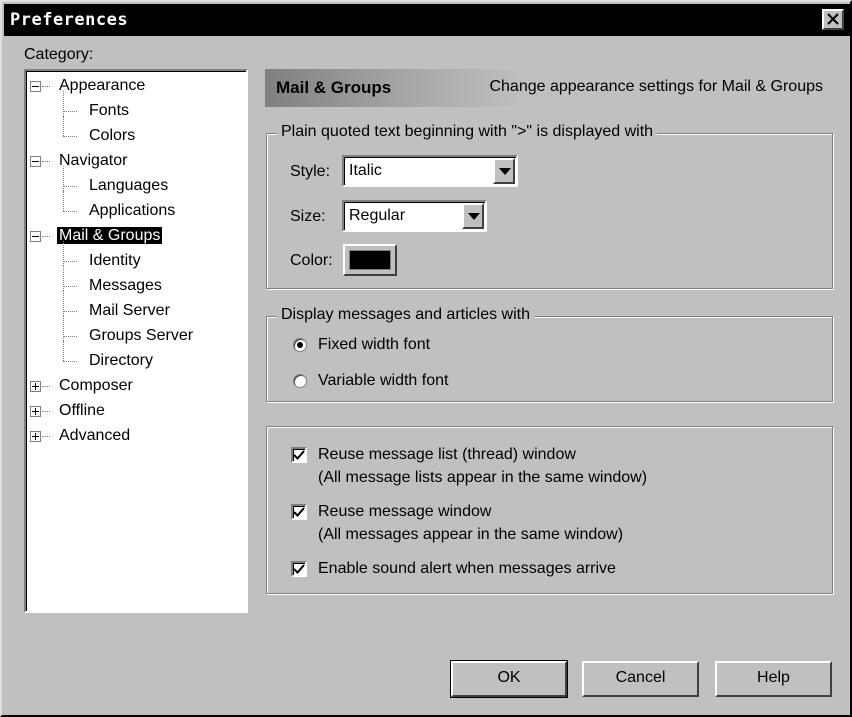 This screenshot has height=717, width=852. I want to click on tree-item: Offline, so click(82, 411).